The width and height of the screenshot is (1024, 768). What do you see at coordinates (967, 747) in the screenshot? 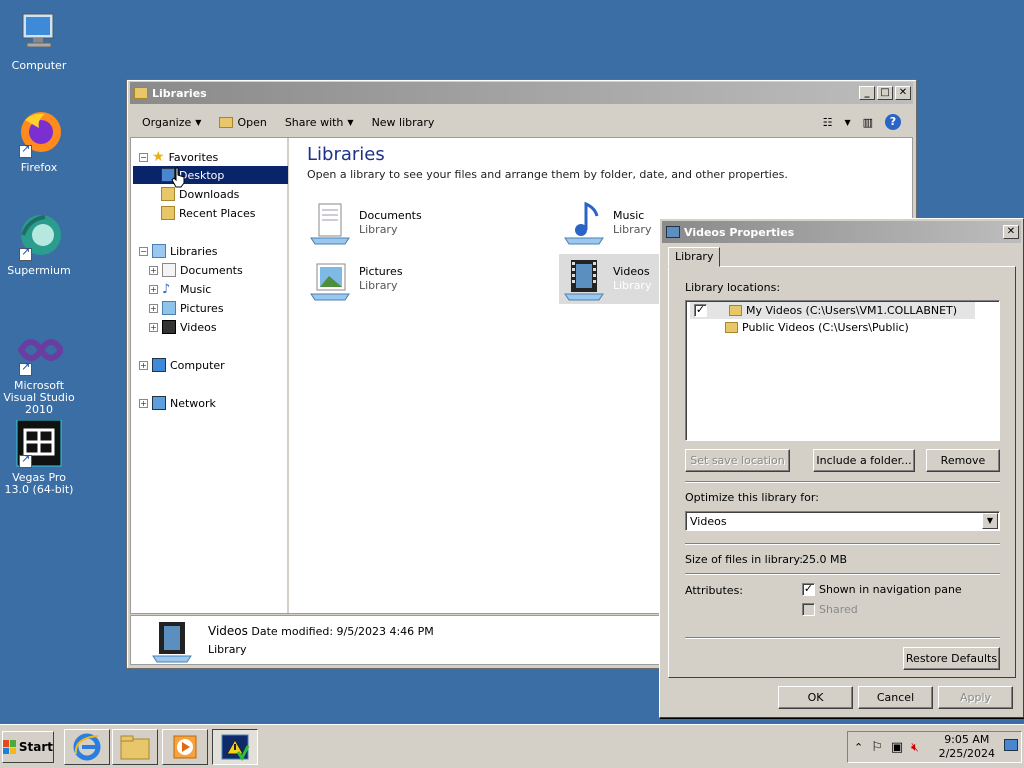
I see `clock: 9:05 AM 2/25/2024` at bounding box center [967, 747].